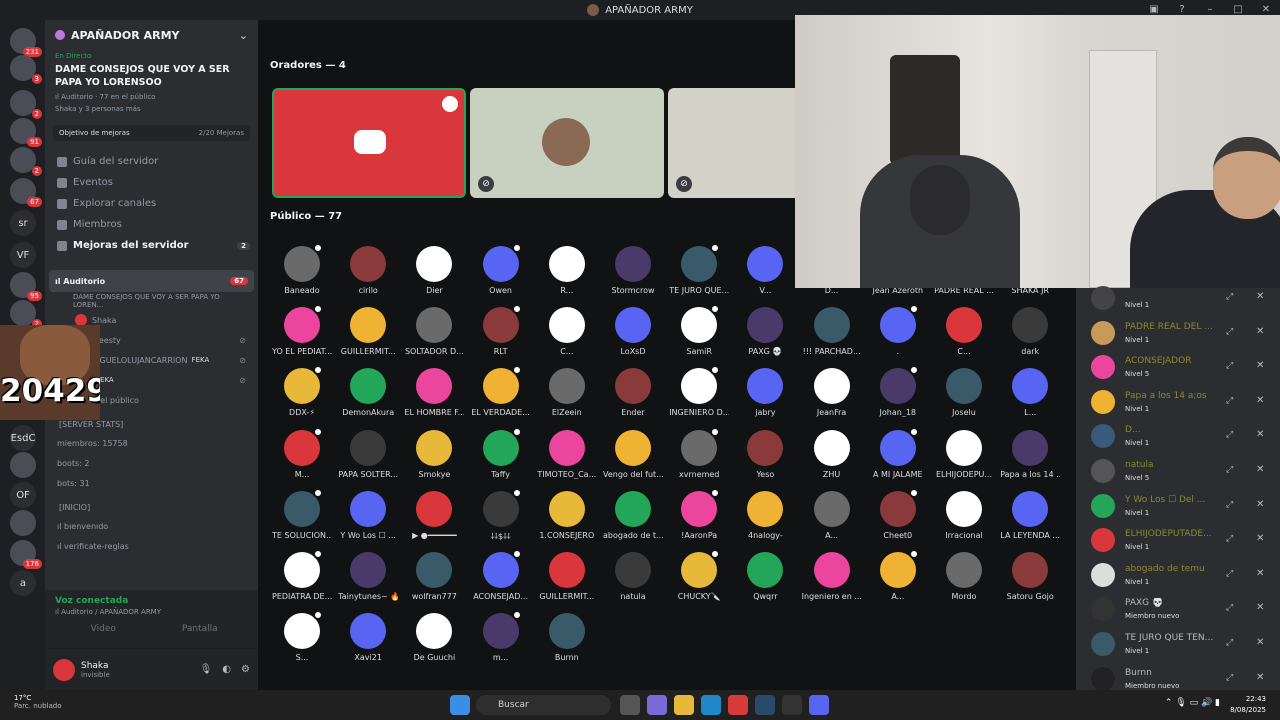 The height and width of the screenshot is (720, 1280). Describe the element at coordinates (23, 255) in the screenshot. I see `server-icon: VF` at that location.